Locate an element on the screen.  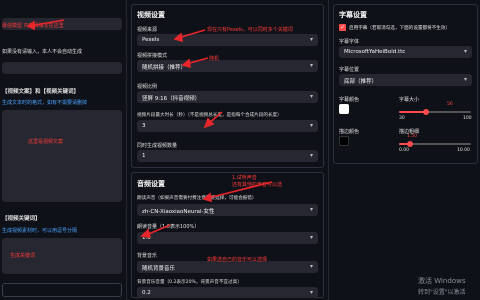
enable-subtitle-checkbox: ✓ is located at coordinates (342, 27).